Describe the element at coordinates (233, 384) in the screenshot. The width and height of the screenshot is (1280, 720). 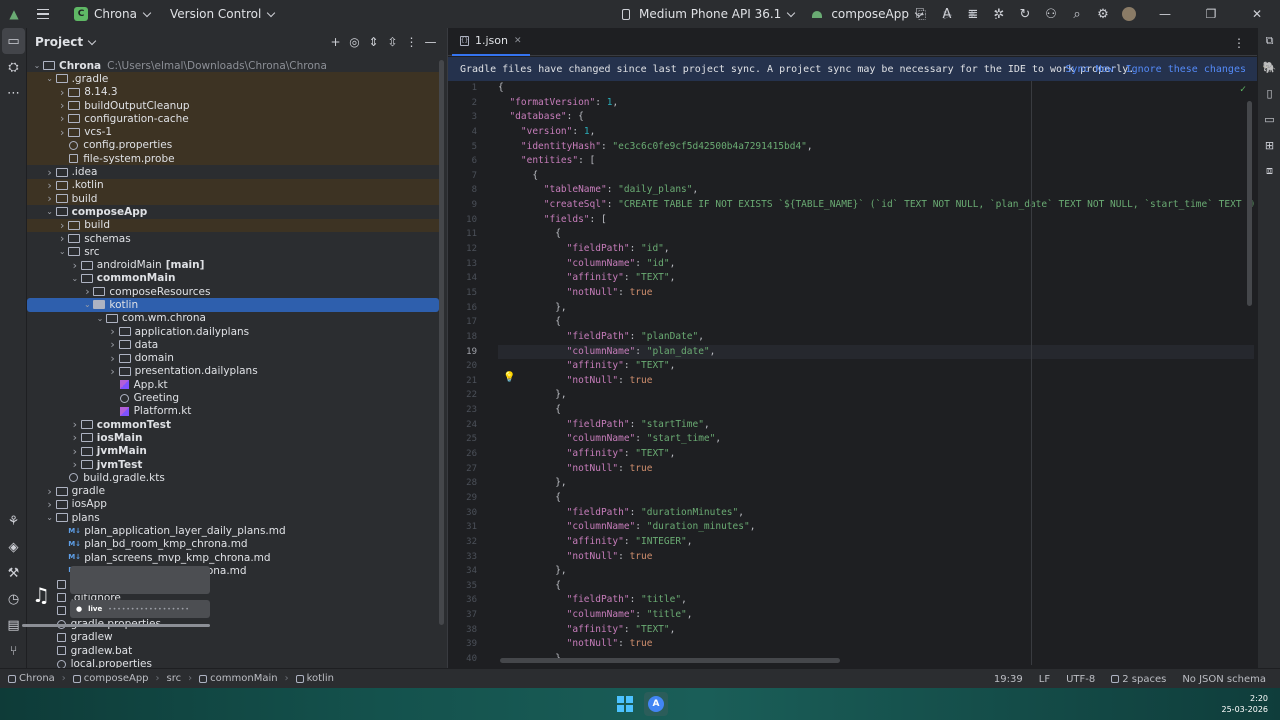
I see `tree-item: App.kt` at that location.